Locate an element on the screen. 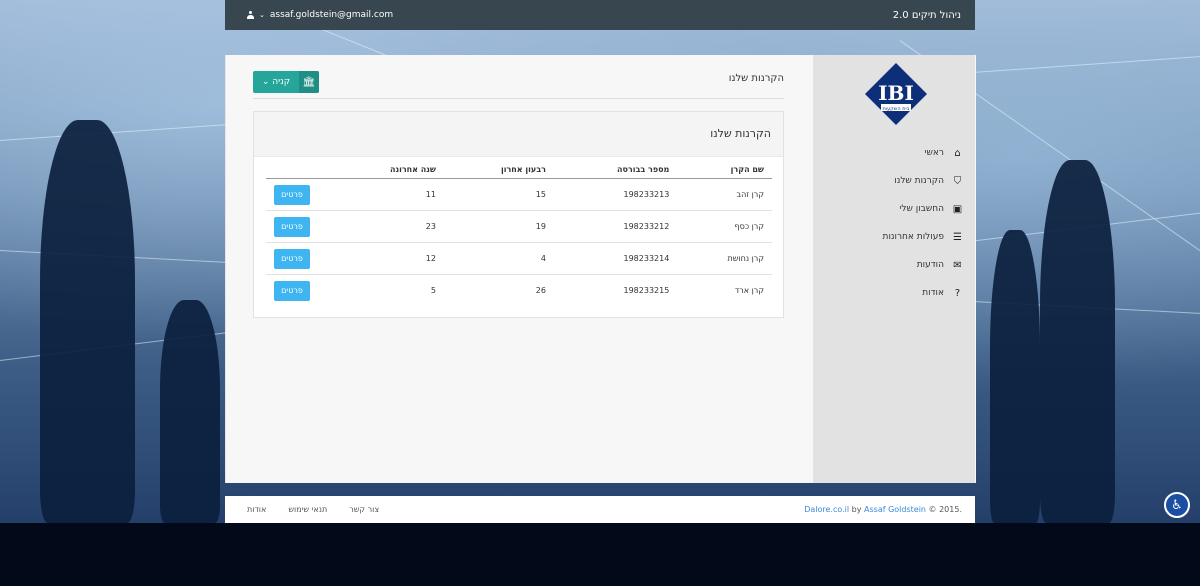  chevron-down-icon: ⌄ is located at coordinates (262, 15).